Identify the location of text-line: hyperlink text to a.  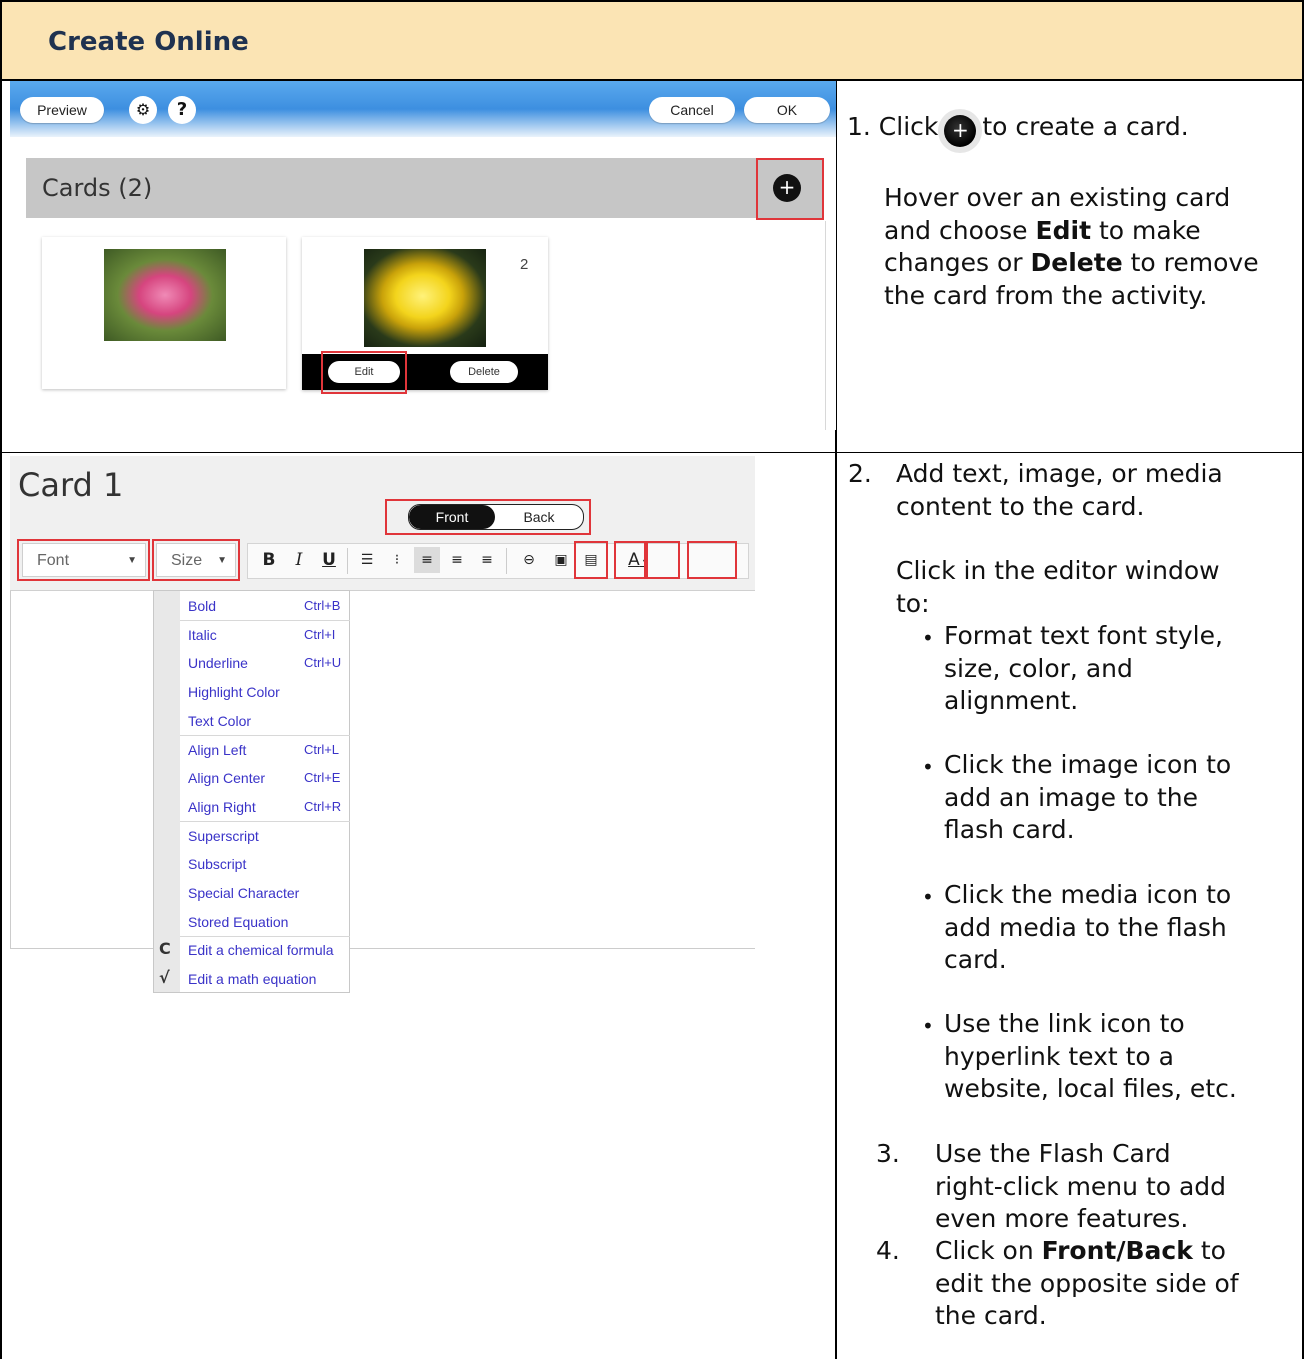
(1059, 1056).